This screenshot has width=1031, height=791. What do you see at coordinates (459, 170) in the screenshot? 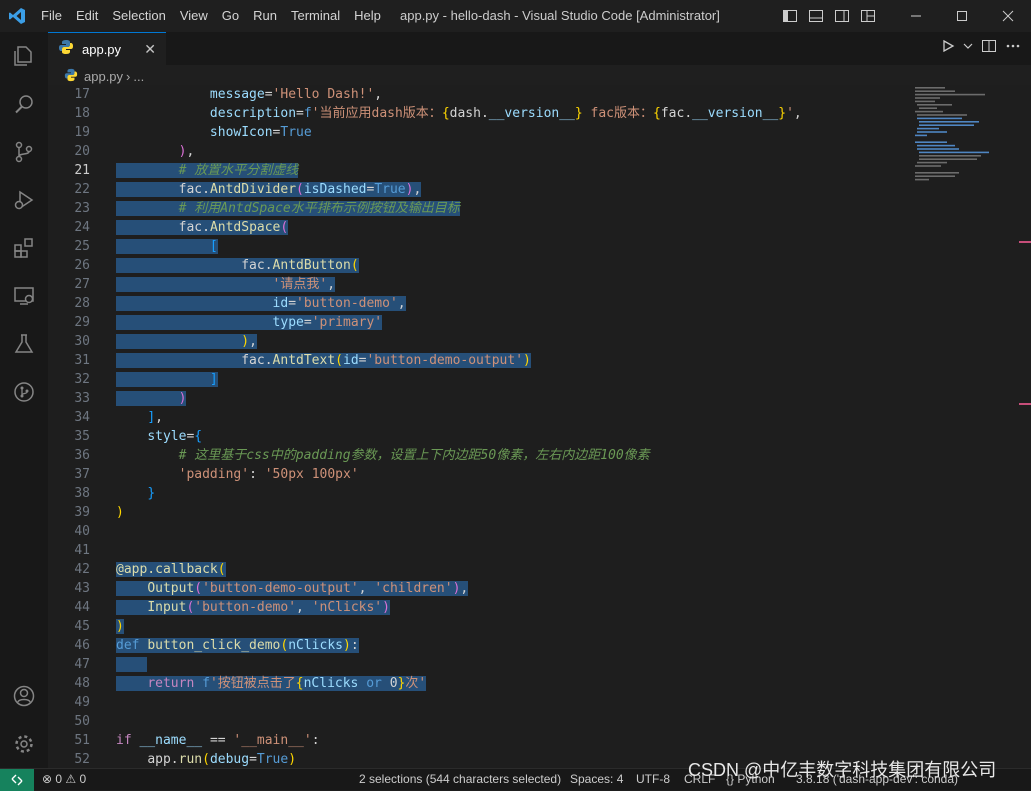
I see `code-line: # 放置水平分割虚线` at bounding box center [459, 170].